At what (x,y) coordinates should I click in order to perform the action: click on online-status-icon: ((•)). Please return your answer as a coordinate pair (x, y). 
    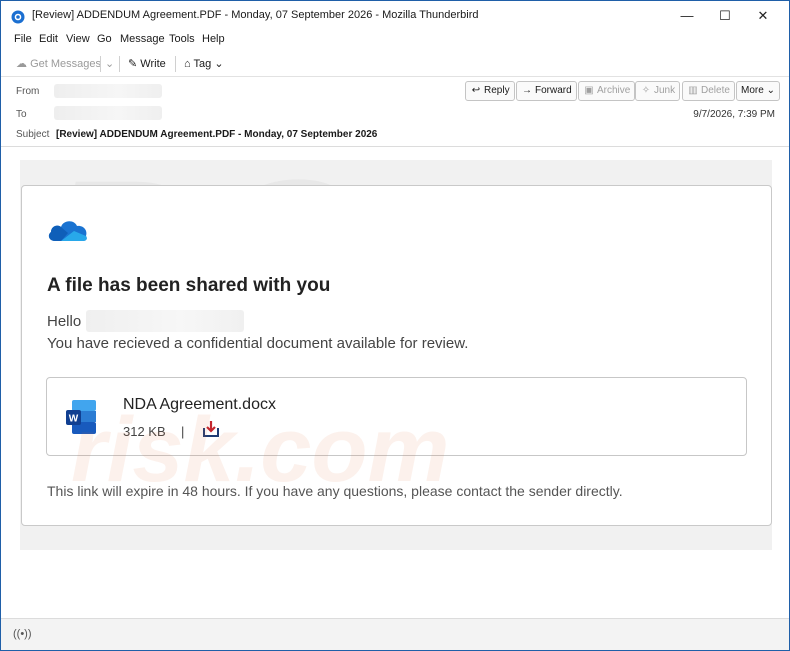
    Looking at the image, I should click on (22, 634).